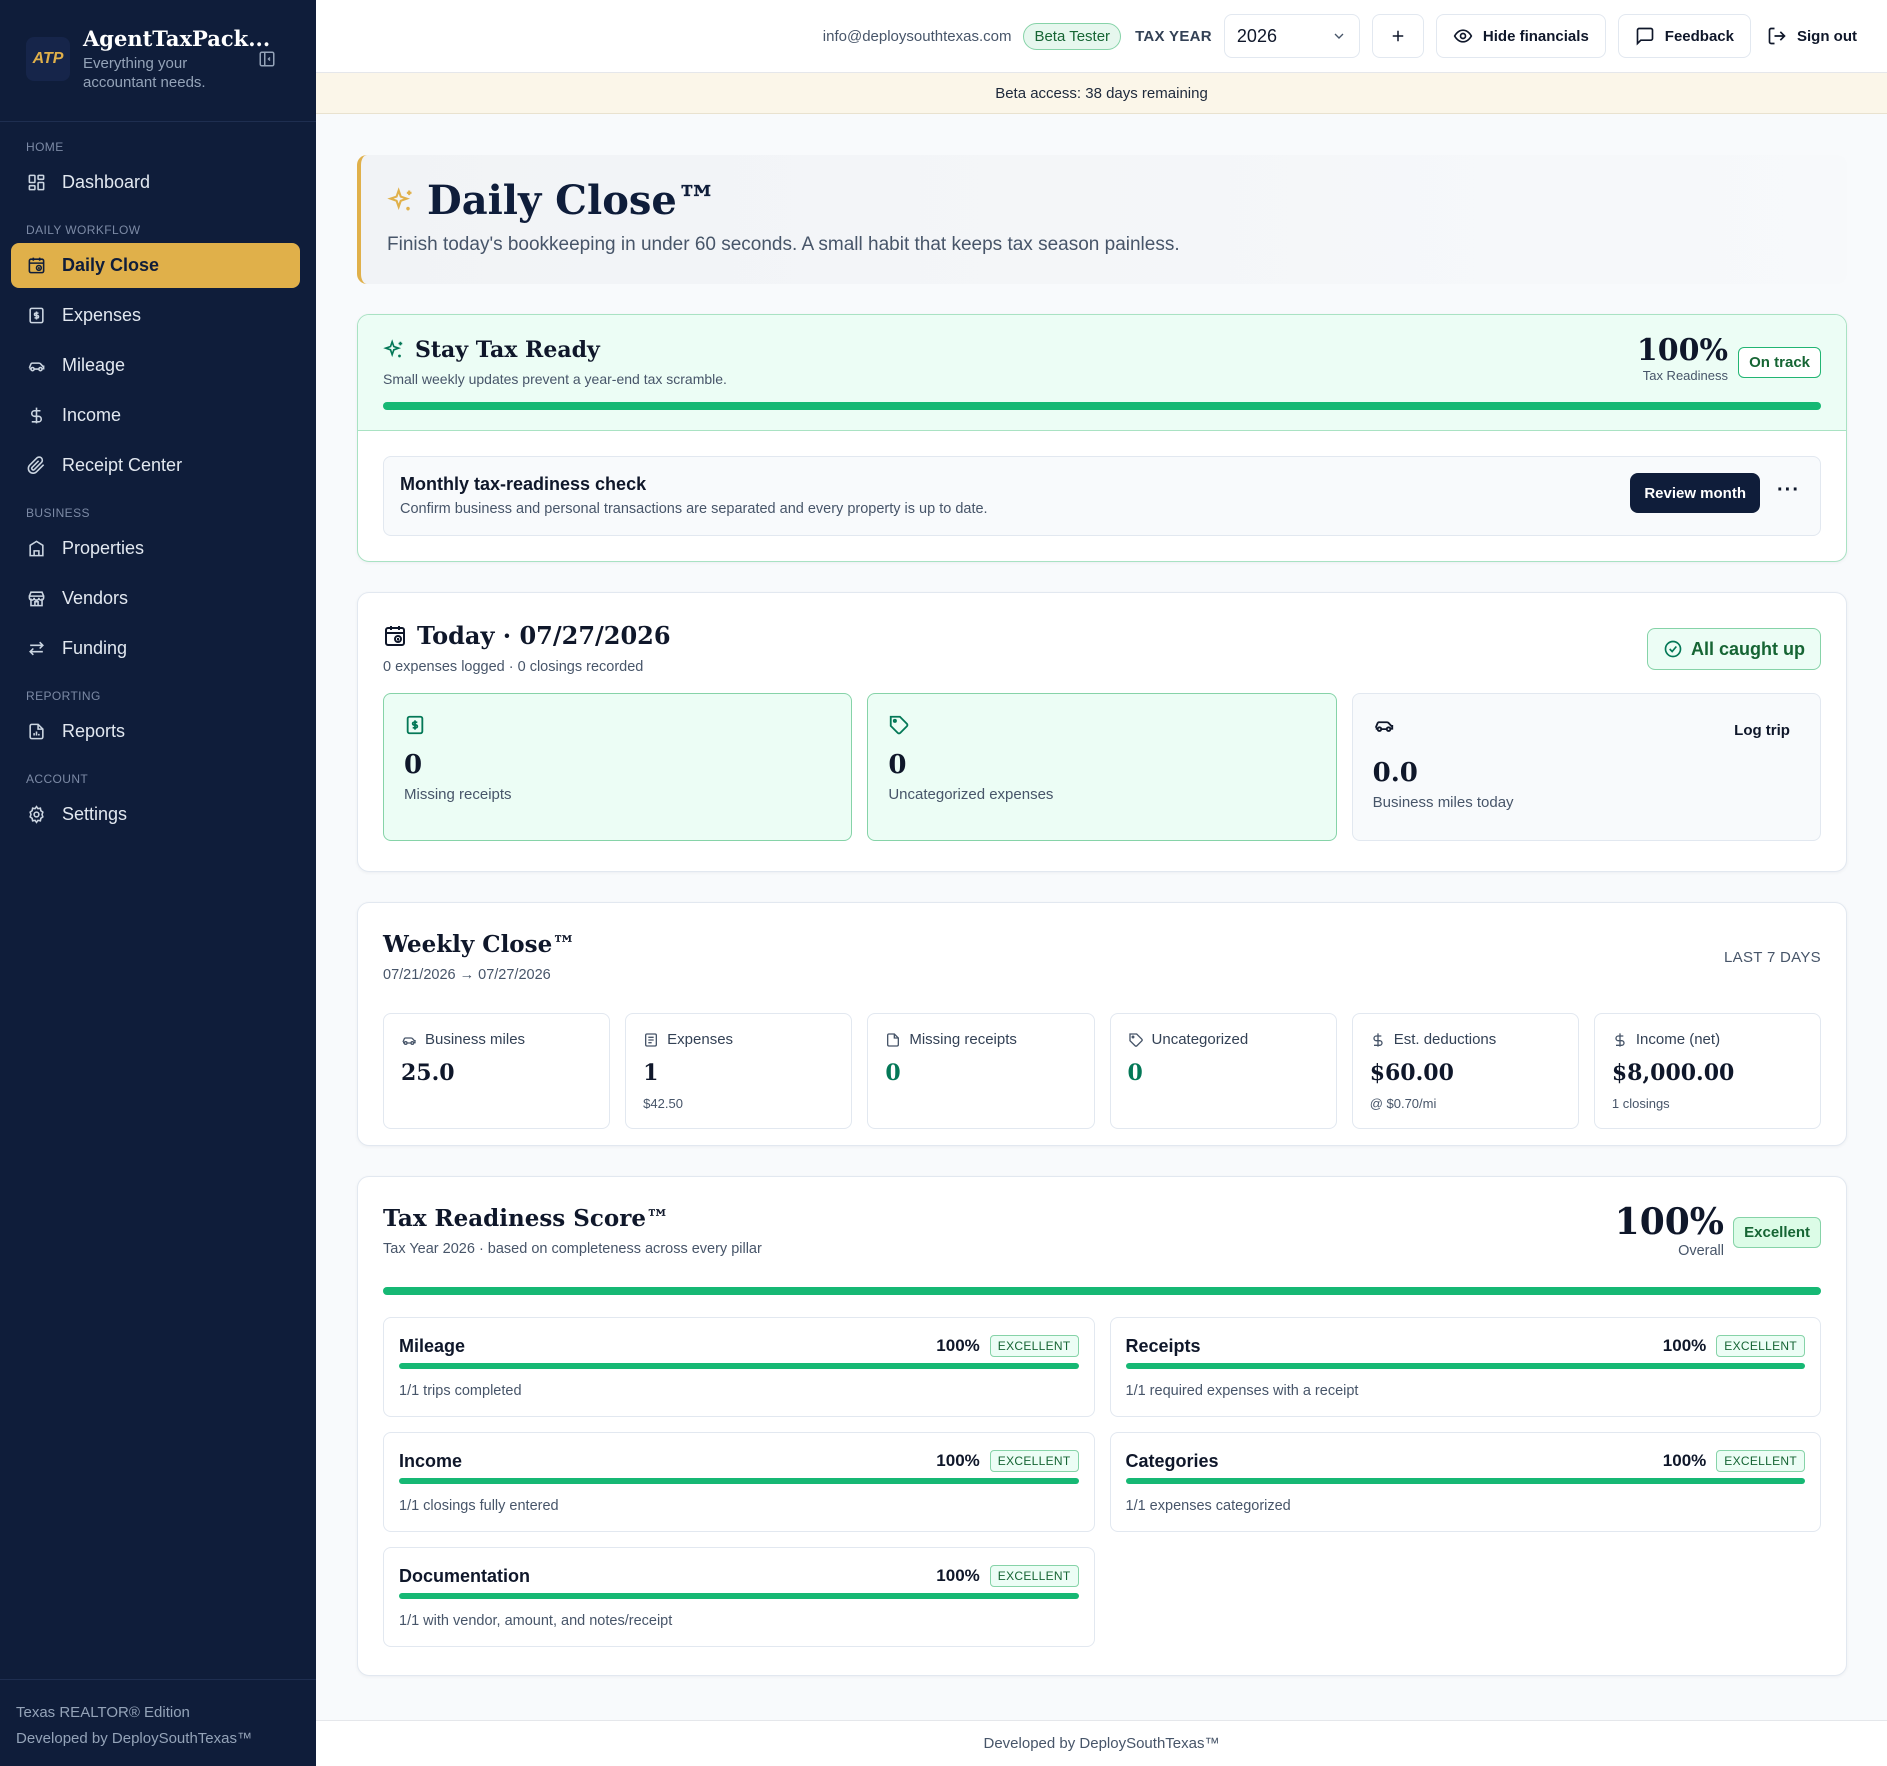 This screenshot has width=1887, height=1766. Describe the element at coordinates (1777, 1232) in the screenshot. I see `excellent-badge: Excellent` at that location.